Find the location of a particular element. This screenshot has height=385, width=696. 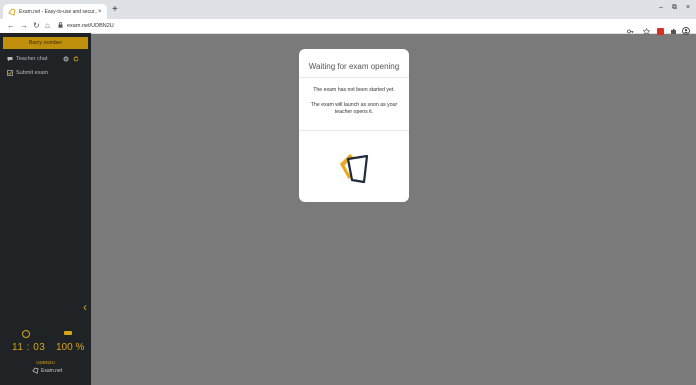

student-name-badge: Barry nomber is located at coordinates (45, 43).